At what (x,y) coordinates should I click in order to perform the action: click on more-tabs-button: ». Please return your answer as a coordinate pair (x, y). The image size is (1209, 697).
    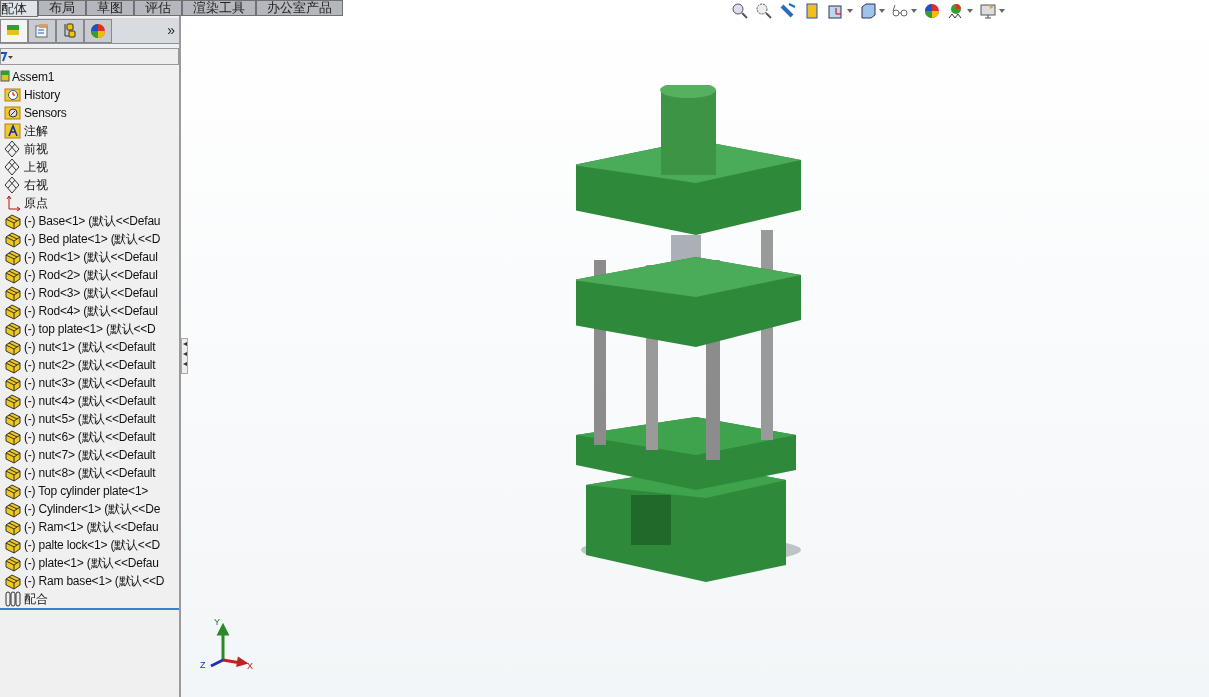
    Looking at the image, I should click on (171, 30).